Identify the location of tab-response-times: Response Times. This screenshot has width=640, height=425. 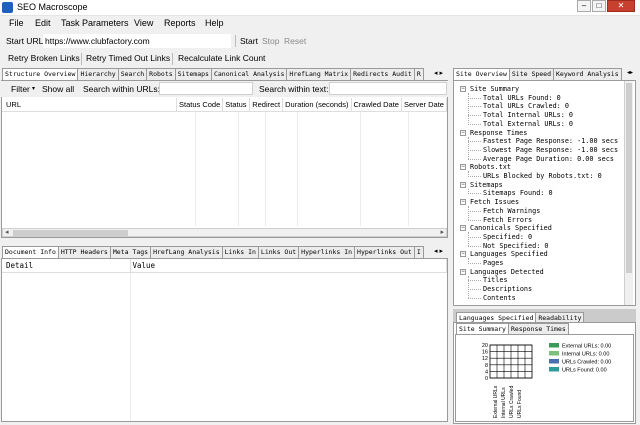
(538, 328).